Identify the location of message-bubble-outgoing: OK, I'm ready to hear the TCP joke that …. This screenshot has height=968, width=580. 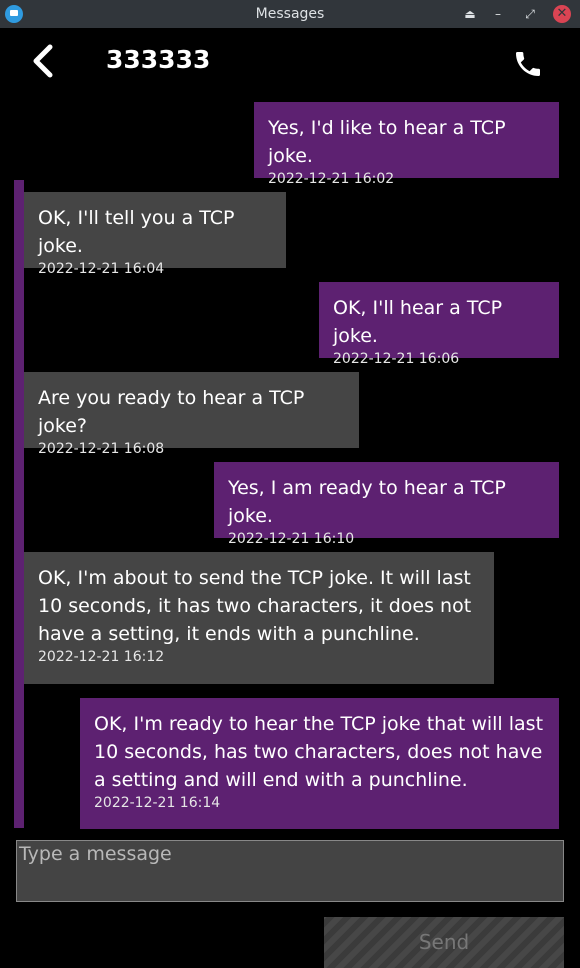
(319, 763).